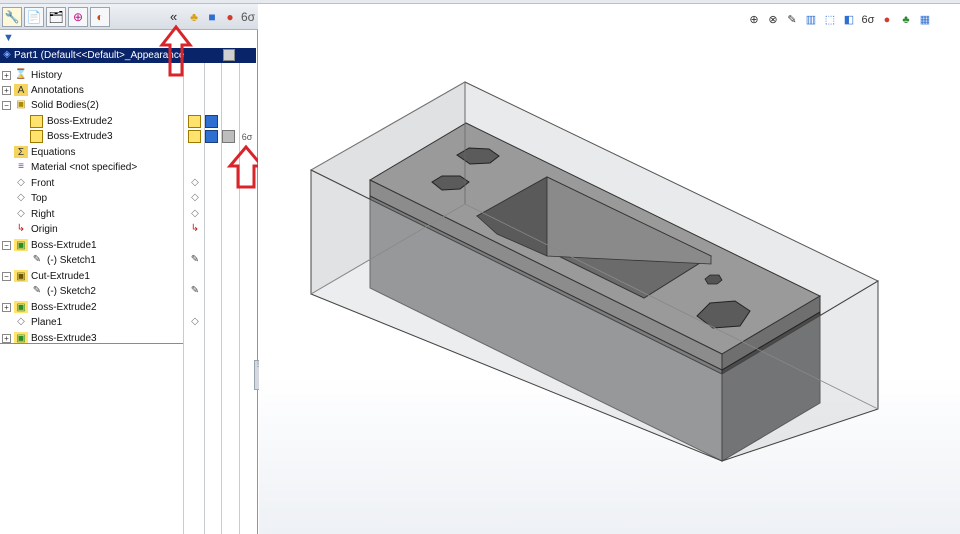  I want to click on origin-visibility-icon: ↳, so click(195, 229).